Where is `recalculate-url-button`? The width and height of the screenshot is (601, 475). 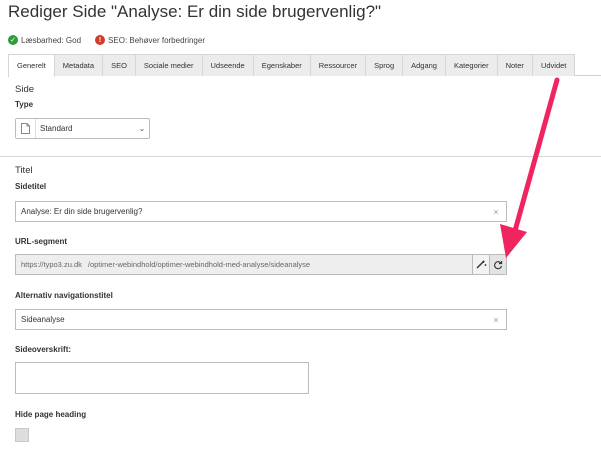
recalculate-url-button is located at coordinates (497, 264).